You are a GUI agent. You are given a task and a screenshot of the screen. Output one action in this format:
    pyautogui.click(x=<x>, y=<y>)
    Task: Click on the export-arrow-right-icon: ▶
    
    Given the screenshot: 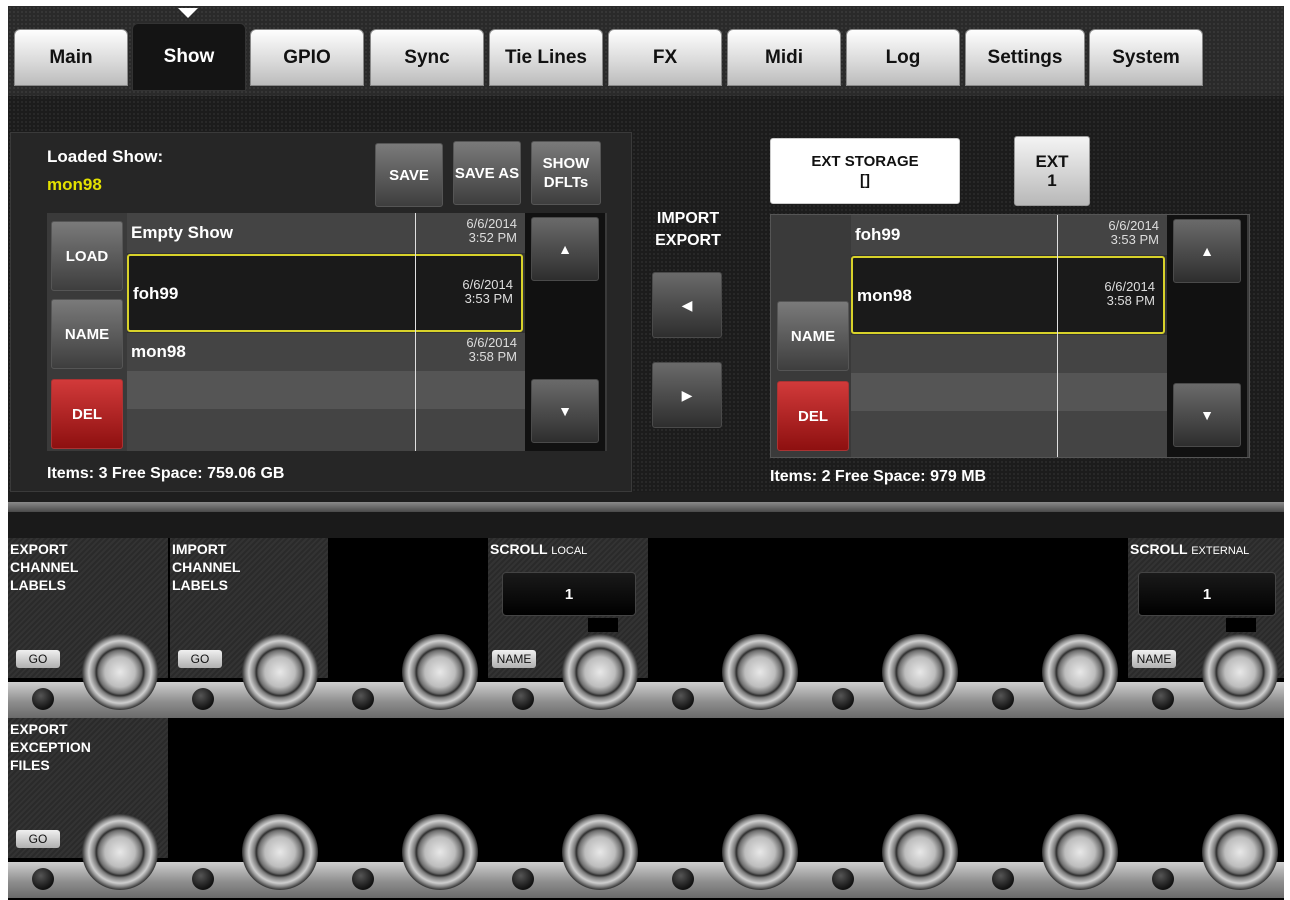 What is the action you would take?
    pyautogui.click(x=687, y=395)
    